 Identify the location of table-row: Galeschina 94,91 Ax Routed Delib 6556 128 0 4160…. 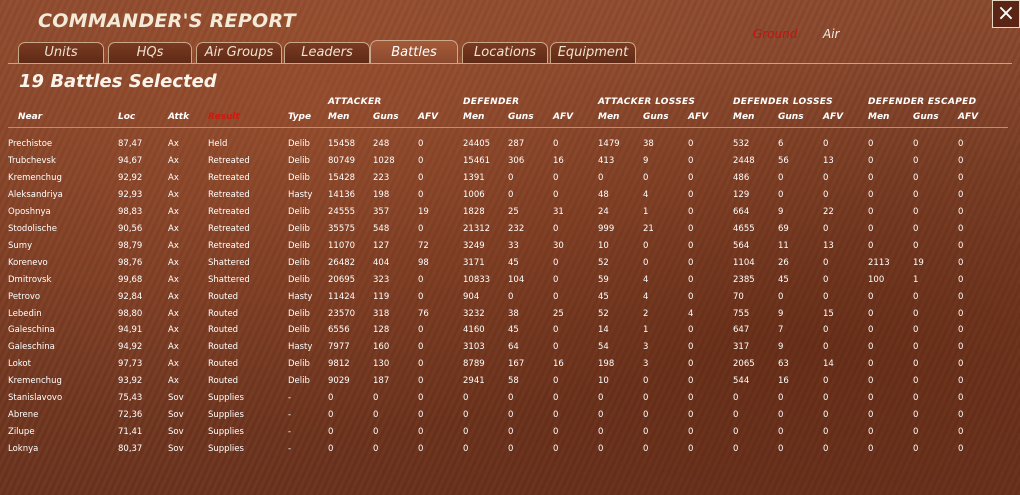
(505, 333).